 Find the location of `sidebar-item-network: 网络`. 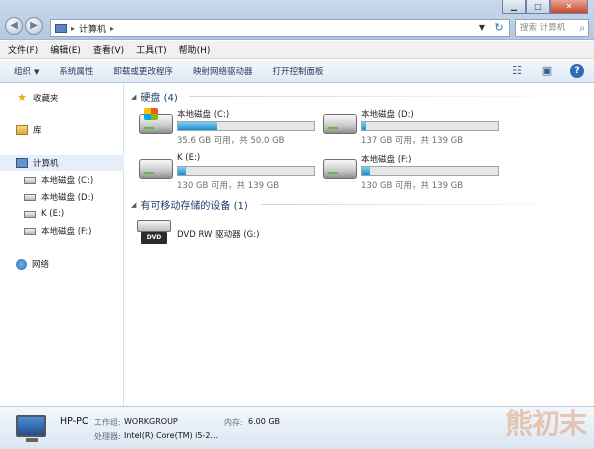

sidebar-item-network: 网络 is located at coordinates (62, 264).